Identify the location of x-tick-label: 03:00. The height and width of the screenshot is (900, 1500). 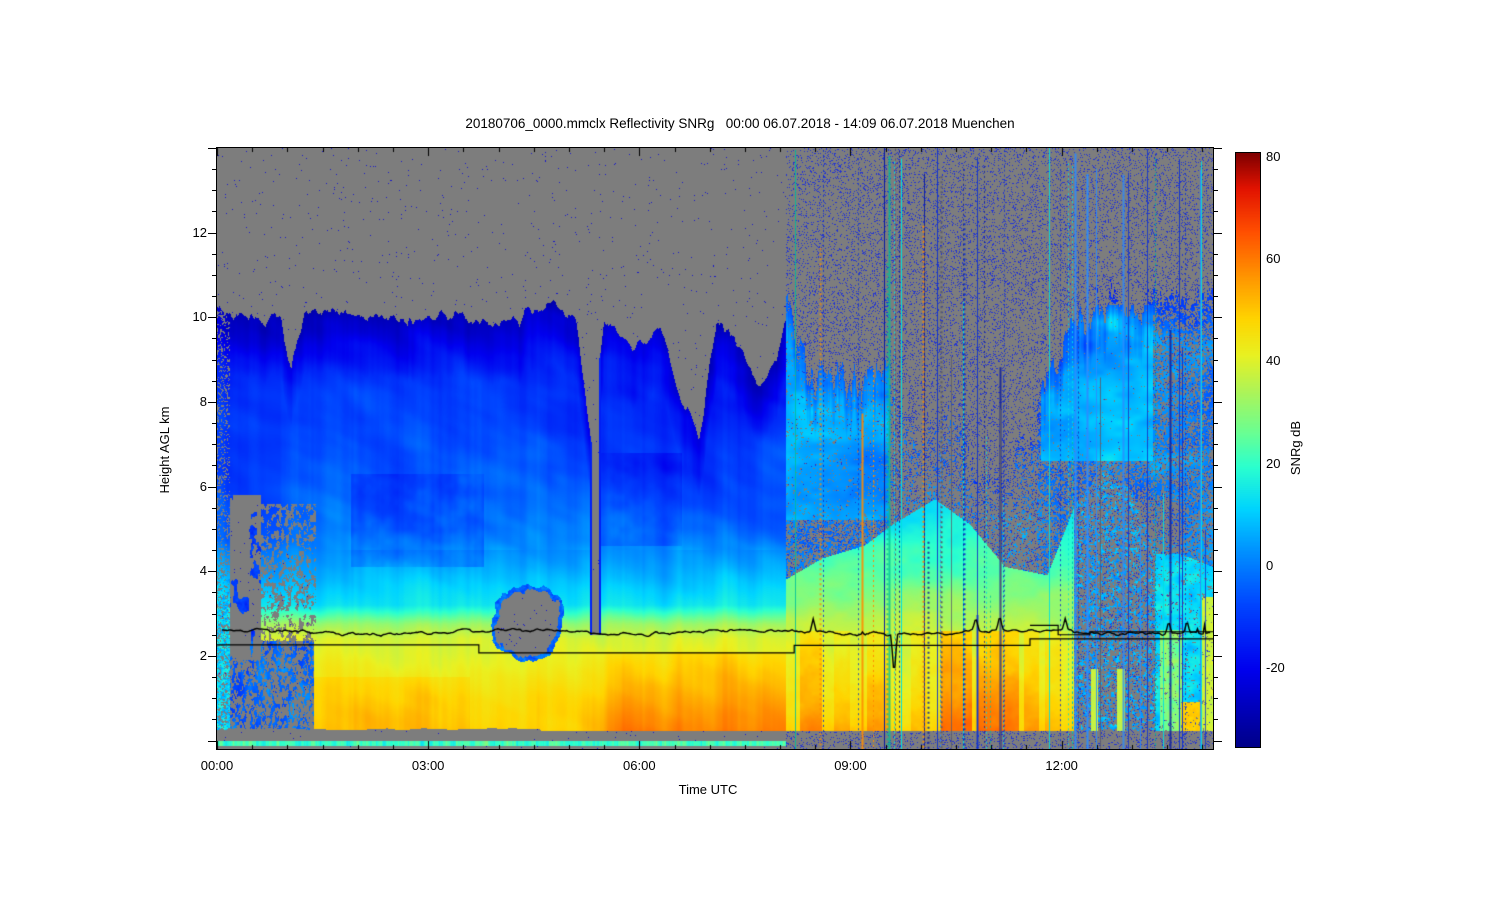
(428, 765).